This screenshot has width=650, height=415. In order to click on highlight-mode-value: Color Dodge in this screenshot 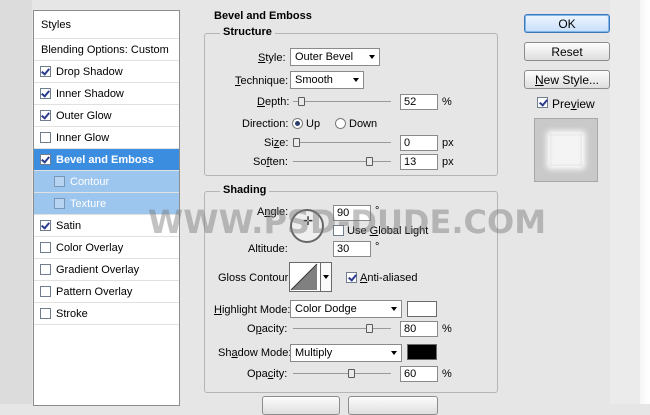, I will do `click(326, 309)`.